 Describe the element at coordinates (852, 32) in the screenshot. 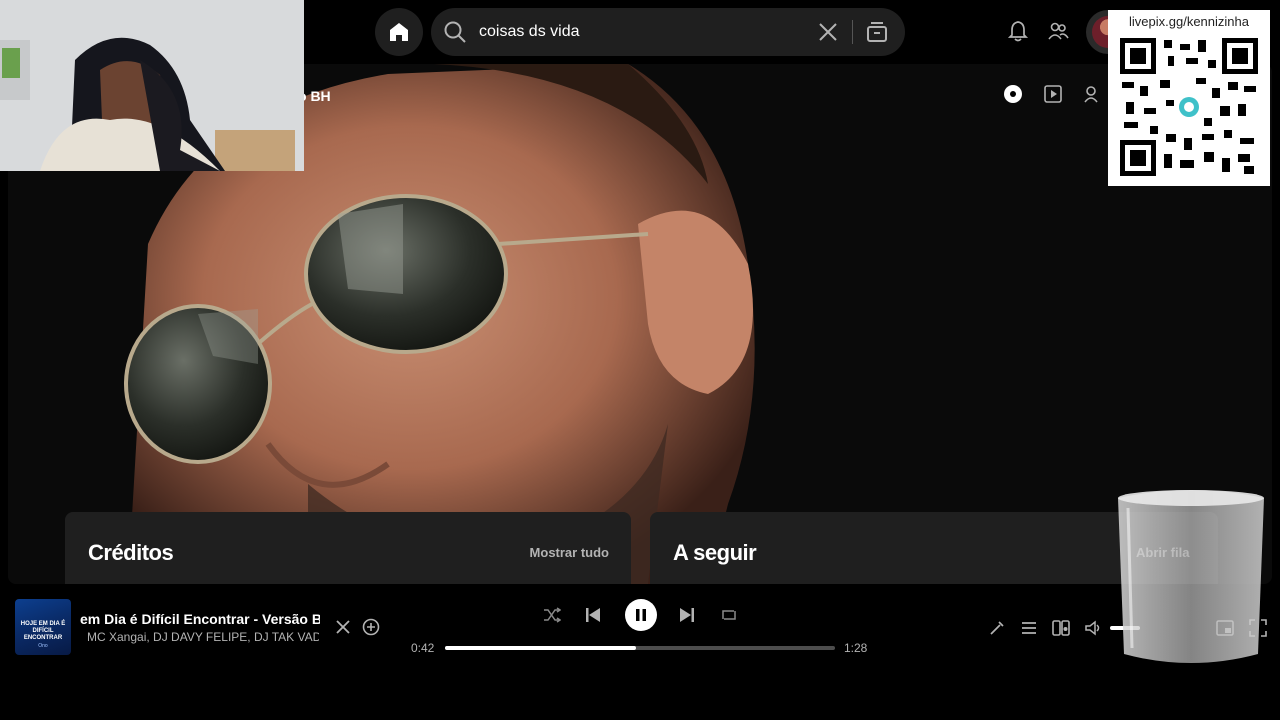

I see `search-divider` at that location.